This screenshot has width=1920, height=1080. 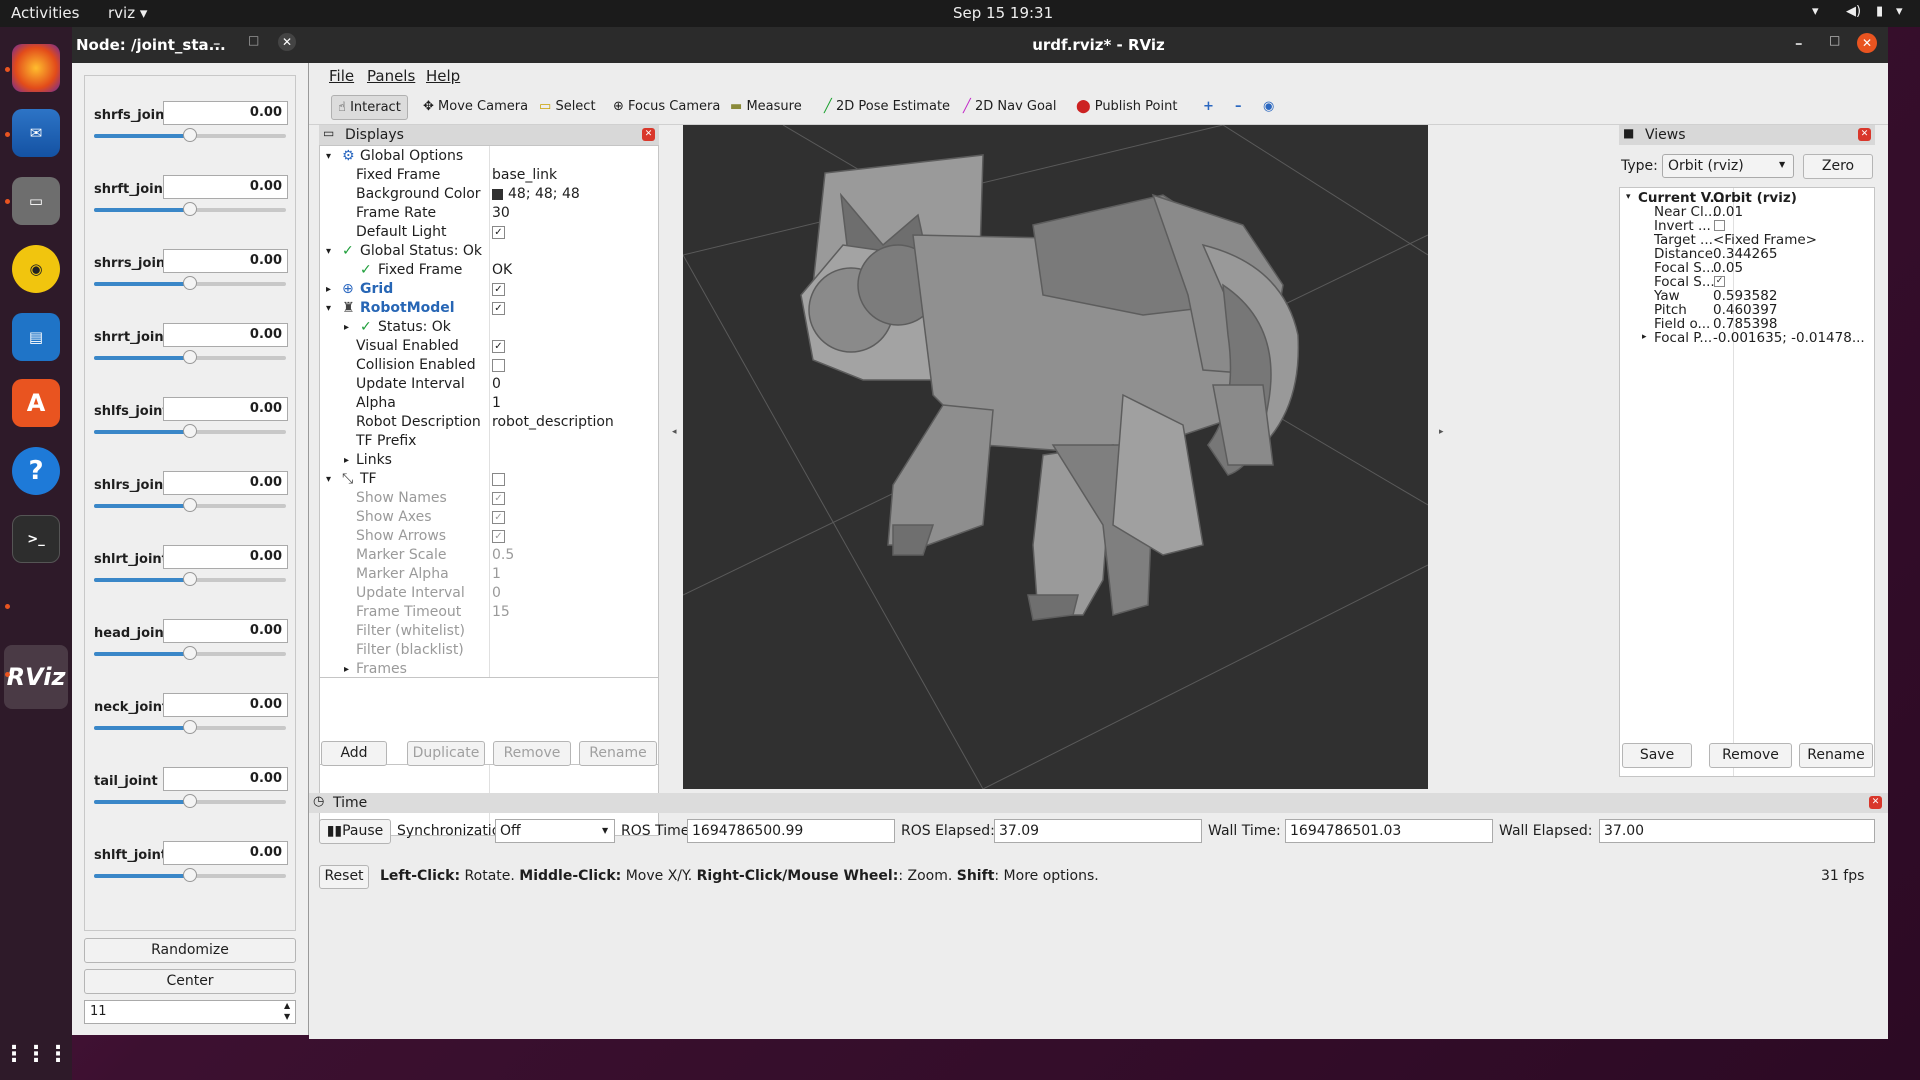 I want to click on rhythmbox-icon: ◉, so click(x=36, y=269).